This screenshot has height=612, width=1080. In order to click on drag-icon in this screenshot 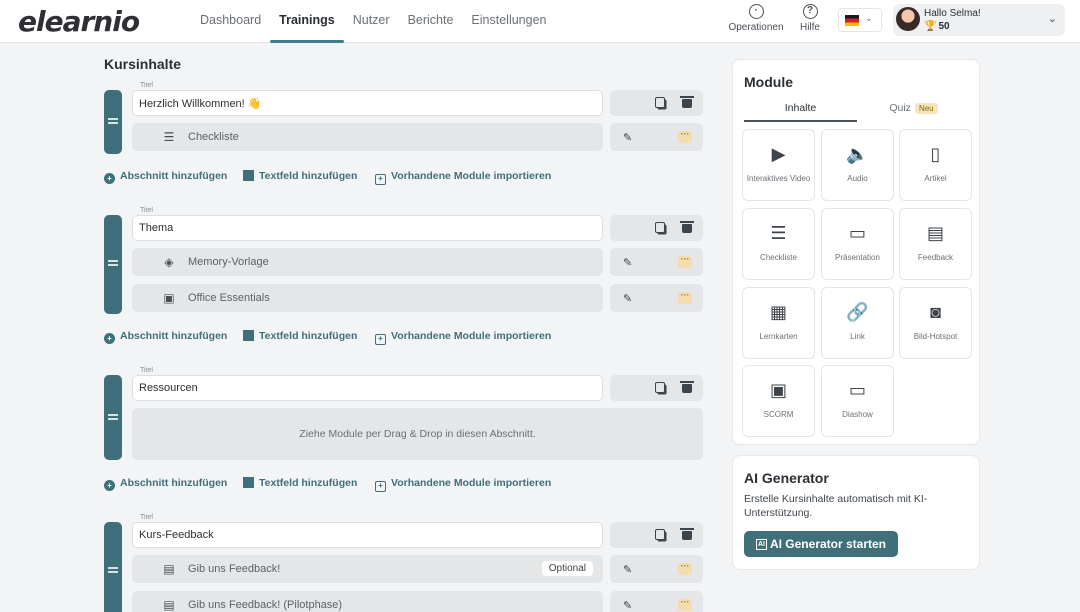, I will do `click(113, 570)`.